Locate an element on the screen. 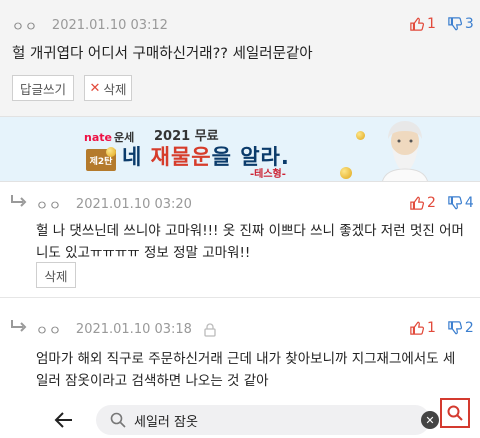 The width and height of the screenshot is (480, 438). upvote-button: 2 is located at coordinates (423, 203).